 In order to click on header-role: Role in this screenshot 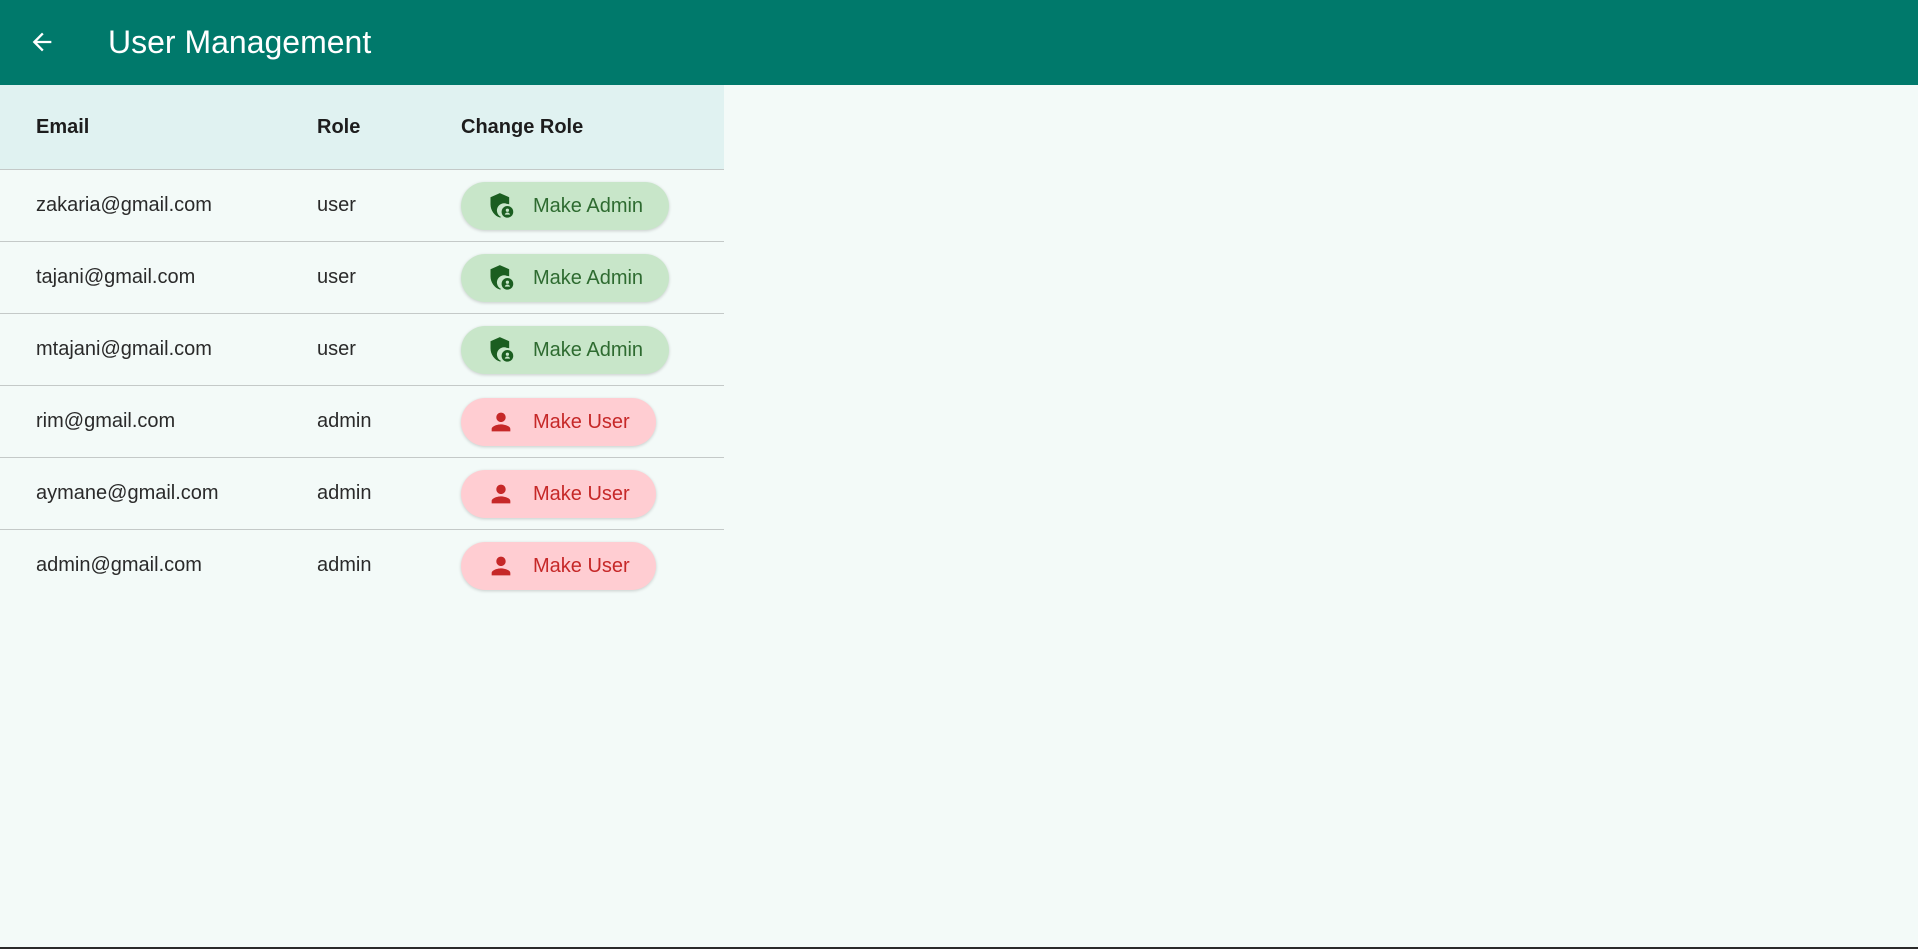, I will do `click(339, 127)`.